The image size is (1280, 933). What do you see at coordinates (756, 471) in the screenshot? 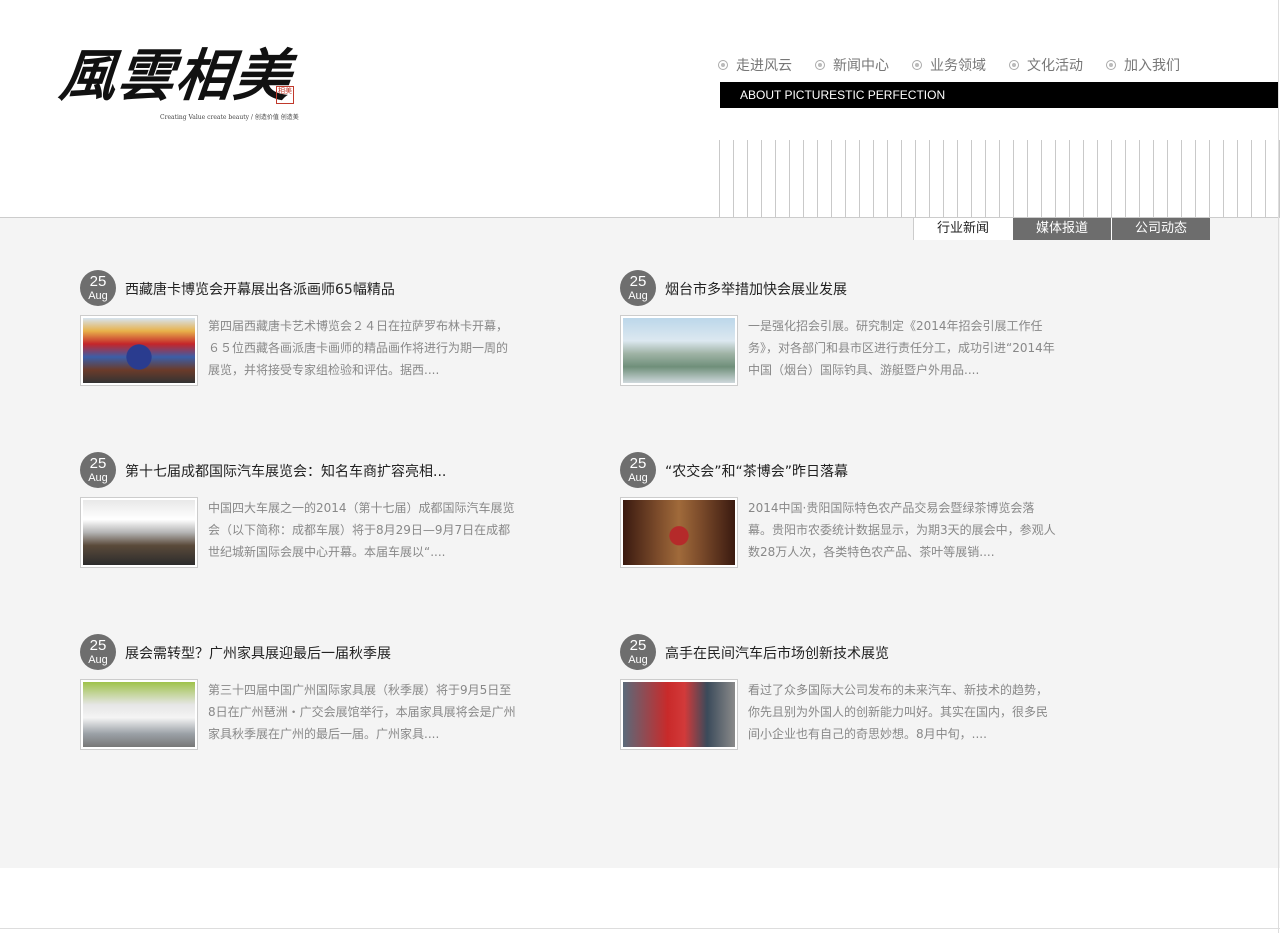
I see `news-title: “农交会”和“茶博会”昨日落幕` at bounding box center [756, 471].